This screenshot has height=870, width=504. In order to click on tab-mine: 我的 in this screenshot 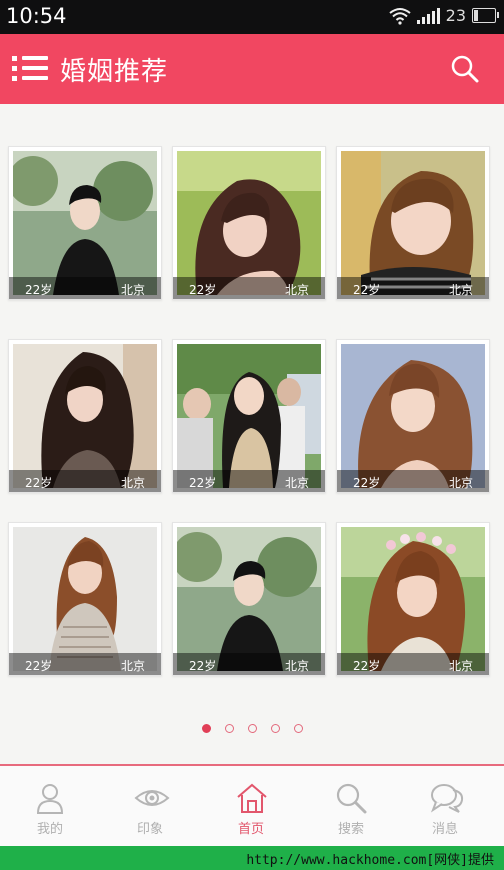, I will do `click(50, 807)`.